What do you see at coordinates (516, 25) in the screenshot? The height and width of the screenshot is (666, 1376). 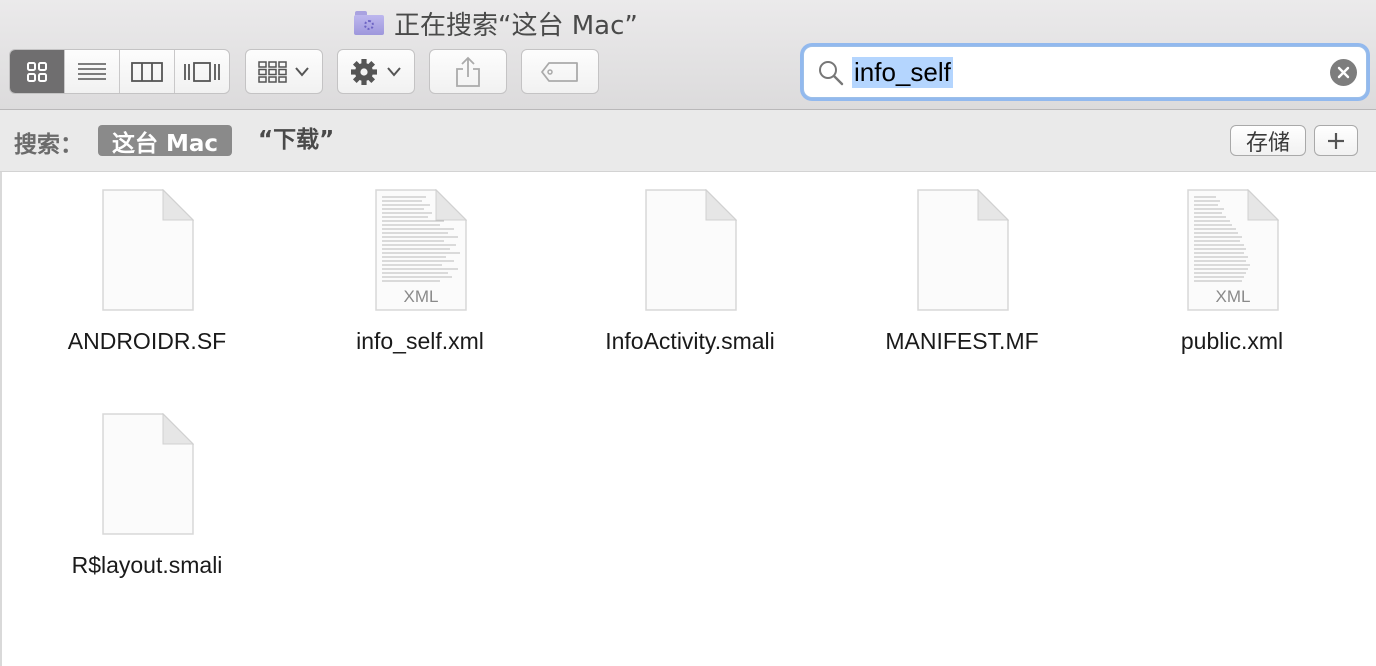 I see `window-title-text: 正在搜索“这台 Mac”` at bounding box center [516, 25].